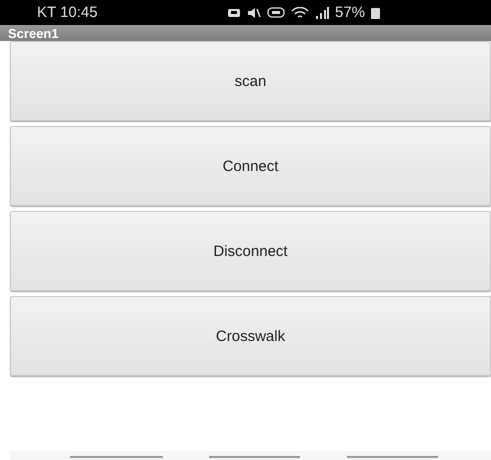 The height and width of the screenshot is (460, 491). Describe the element at coordinates (375, 12) in the screenshot. I see `battery-icon` at that location.